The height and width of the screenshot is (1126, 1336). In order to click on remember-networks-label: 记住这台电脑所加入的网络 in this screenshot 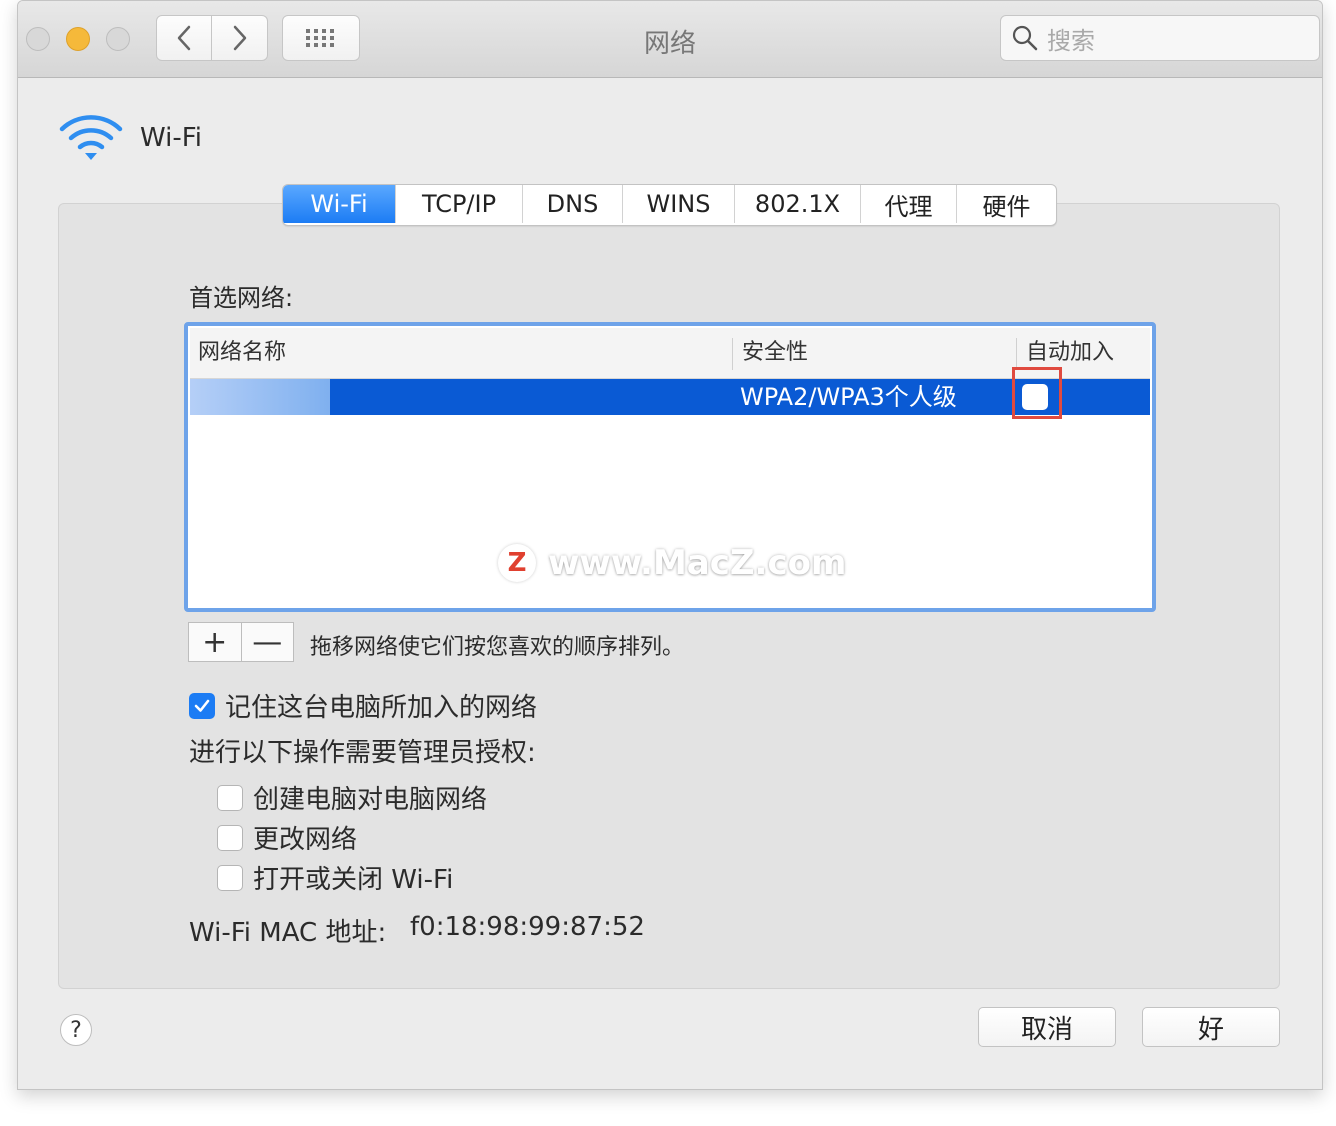, I will do `click(381, 708)`.